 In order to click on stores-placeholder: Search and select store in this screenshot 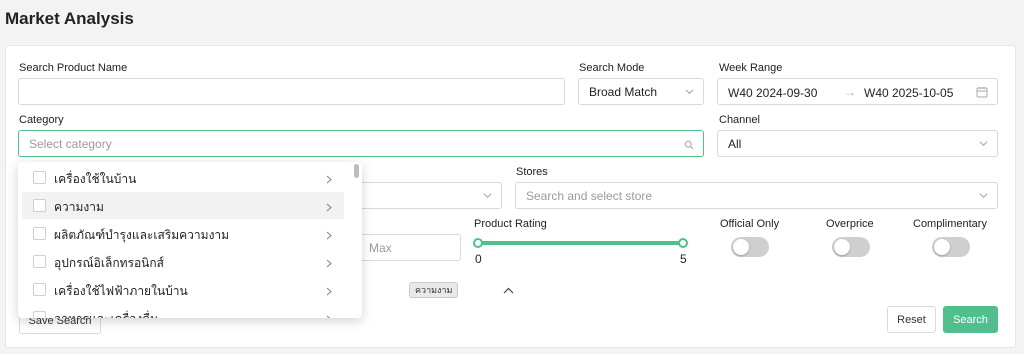, I will do `click(589, 195)`.